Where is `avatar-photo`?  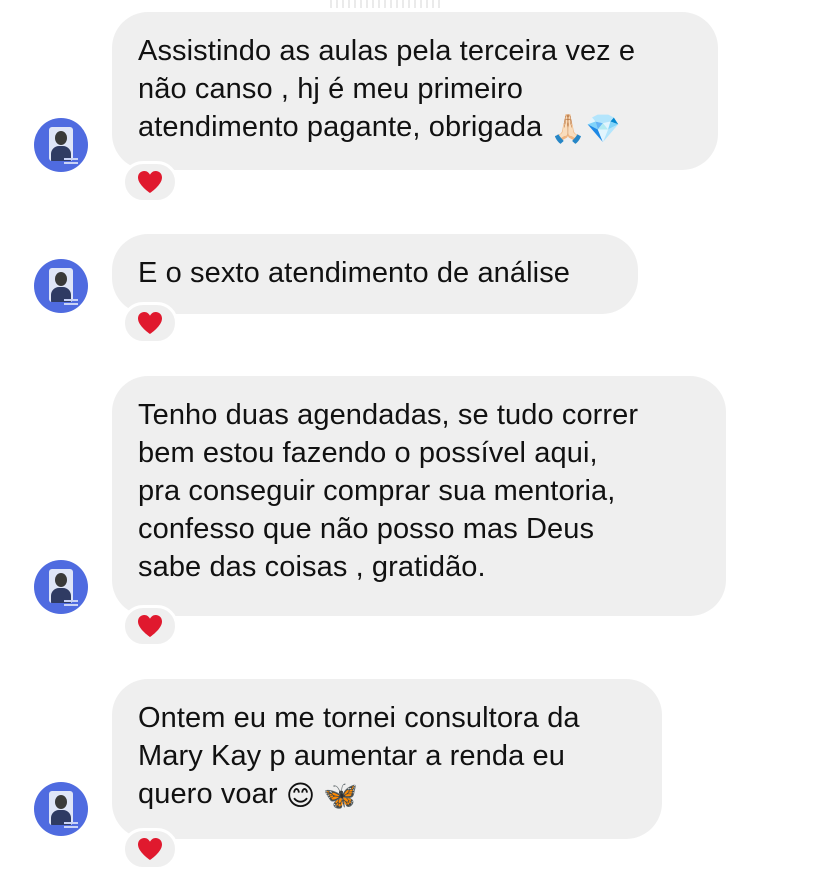
avatar-photo is located at coordinates (61, 808).